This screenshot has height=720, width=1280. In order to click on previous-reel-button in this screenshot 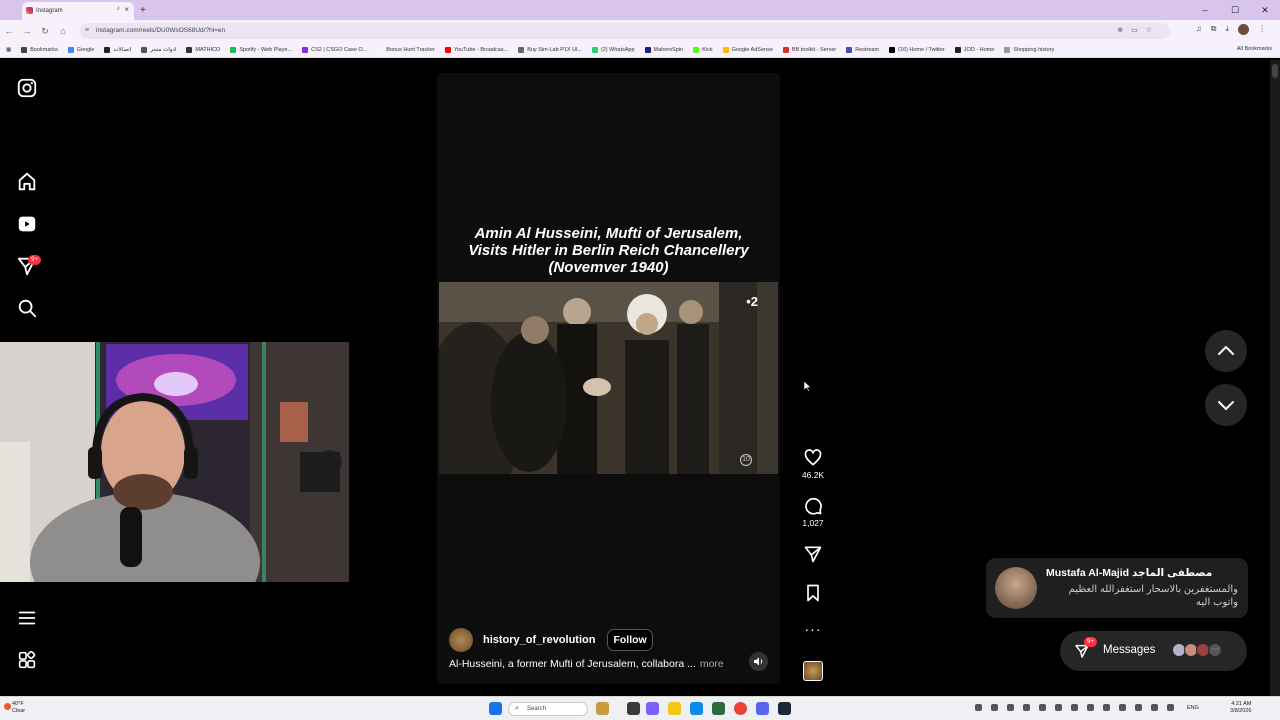, I will do `click(1226, 351)`.